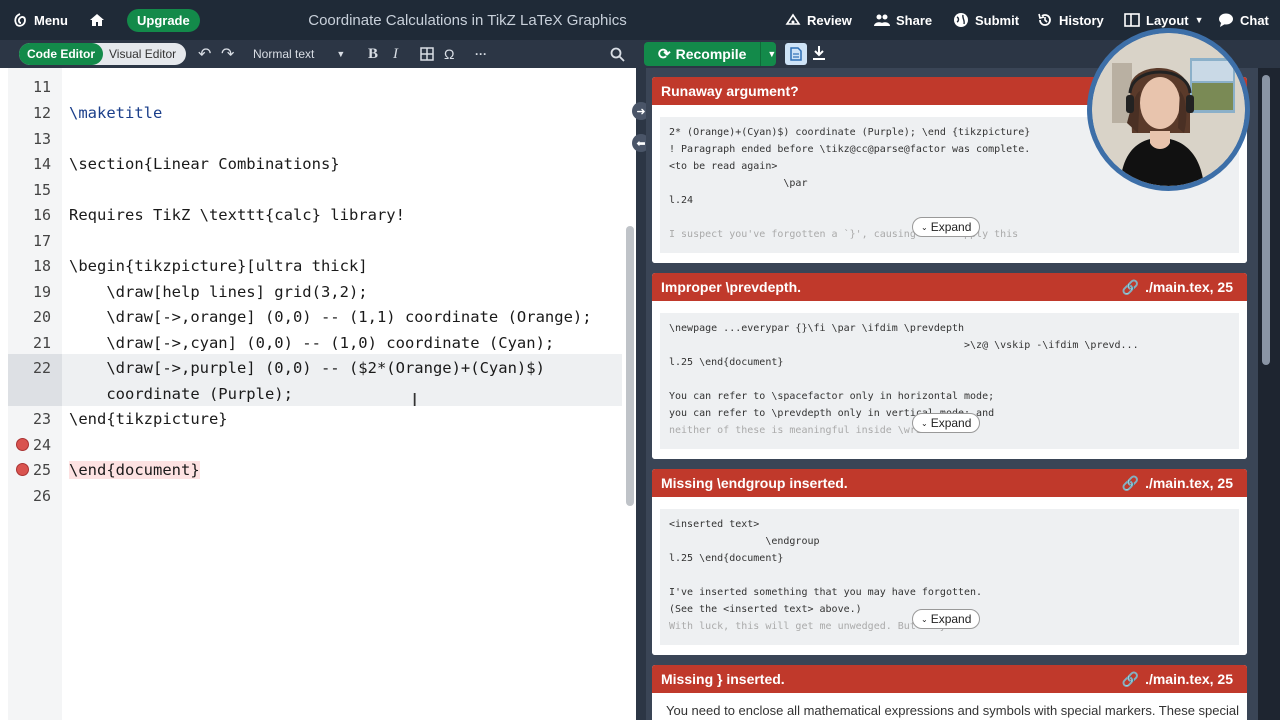 The height and width of the screenshot is (720, 1280). I want to click on log-entry-title: Improper \prevdepth. 🔗 ./main.tex, 25, so click(949, 287).